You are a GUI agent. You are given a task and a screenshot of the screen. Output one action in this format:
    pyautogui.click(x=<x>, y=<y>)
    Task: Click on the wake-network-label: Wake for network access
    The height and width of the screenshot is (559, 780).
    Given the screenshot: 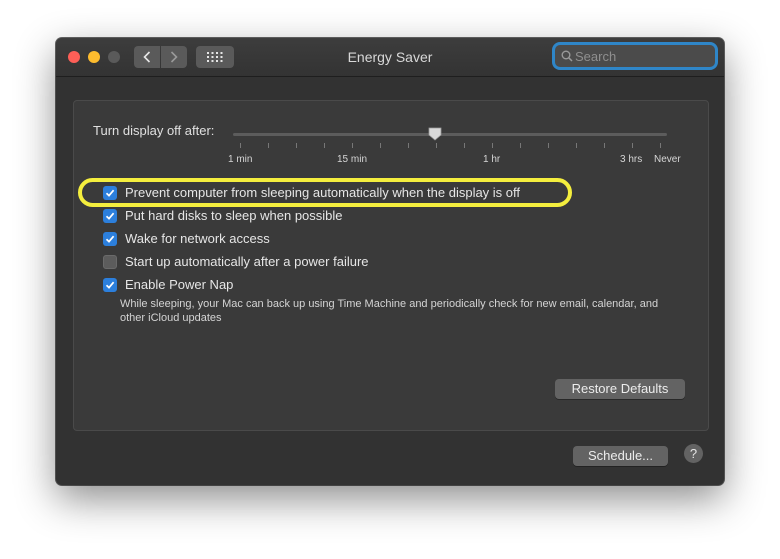 What is the action you would take?
    pyautogui.click(x=197, y=238)
    